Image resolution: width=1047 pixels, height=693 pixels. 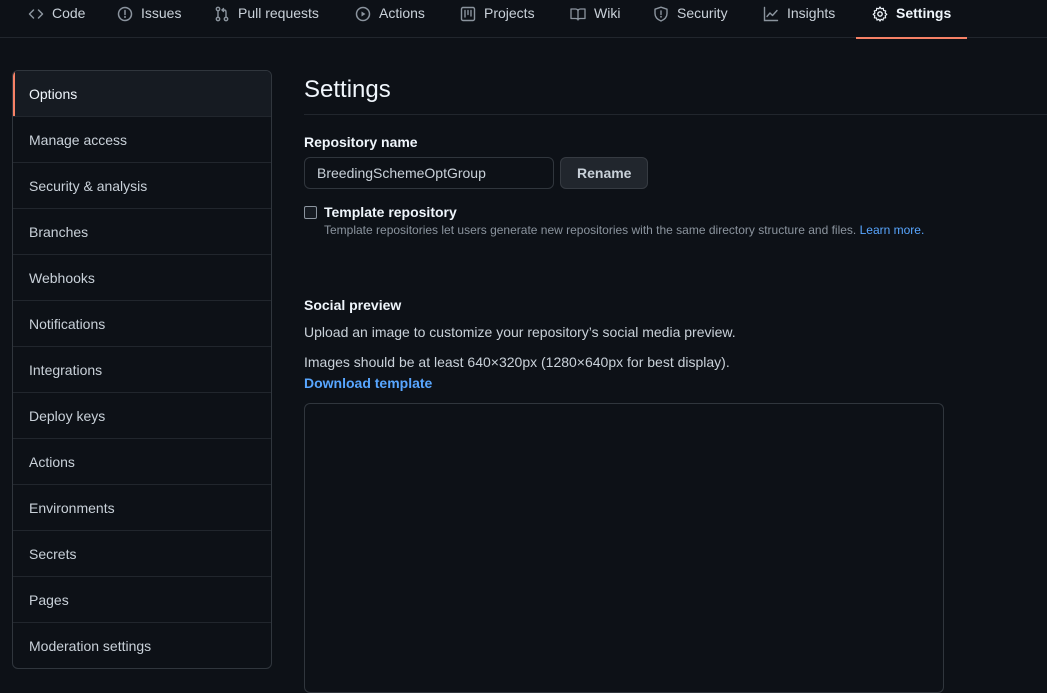 I want to click on tab-wiki: Wiki, so click(x=595, y=19).